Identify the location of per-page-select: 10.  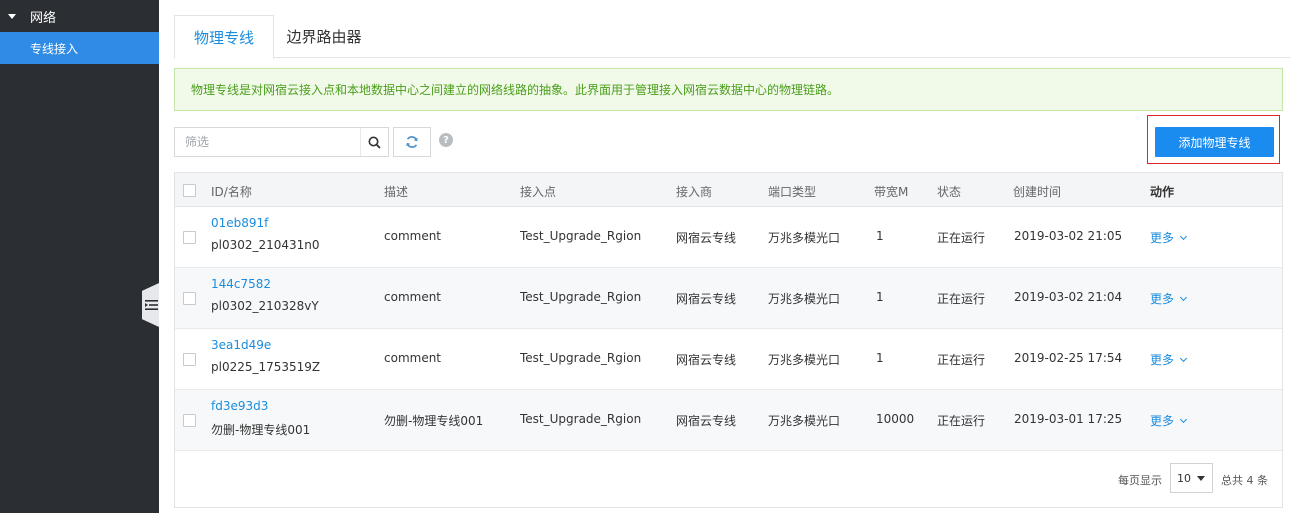
(1191, 478).